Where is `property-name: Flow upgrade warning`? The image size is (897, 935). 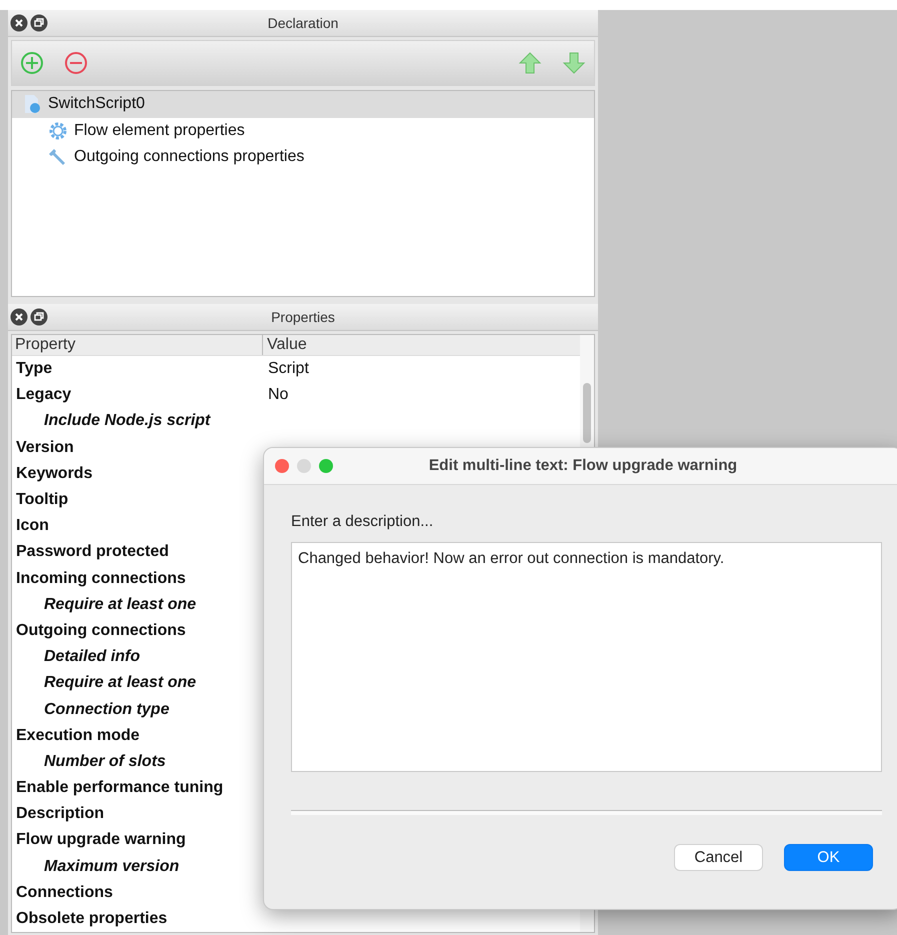 property-name: Flow upgrade warning is located at coordinates (101, 840).